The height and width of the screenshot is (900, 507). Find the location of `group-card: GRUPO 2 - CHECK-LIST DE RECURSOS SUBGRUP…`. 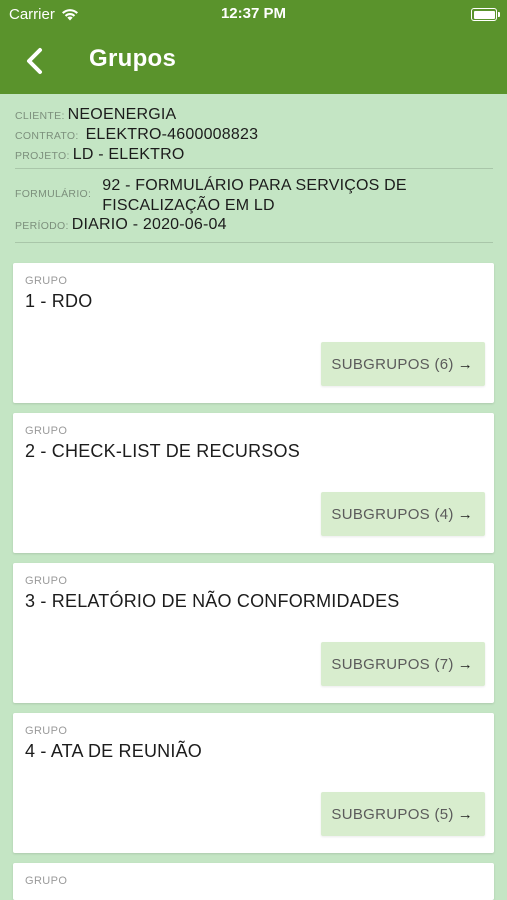

group-card: GRUPO 2 - CHECK-LIST DE RECURSOS SUBGRUP… is located at coordinates (253, 483).